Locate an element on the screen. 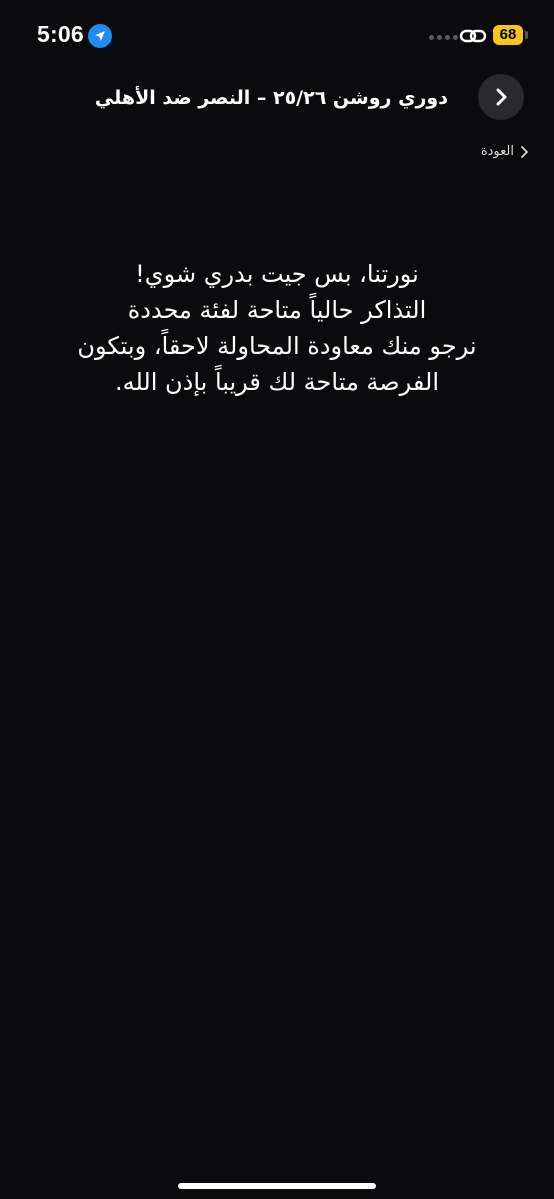 This screenshot has height=1199, width=554. home-indicator is located at coordinates (277, 1186).